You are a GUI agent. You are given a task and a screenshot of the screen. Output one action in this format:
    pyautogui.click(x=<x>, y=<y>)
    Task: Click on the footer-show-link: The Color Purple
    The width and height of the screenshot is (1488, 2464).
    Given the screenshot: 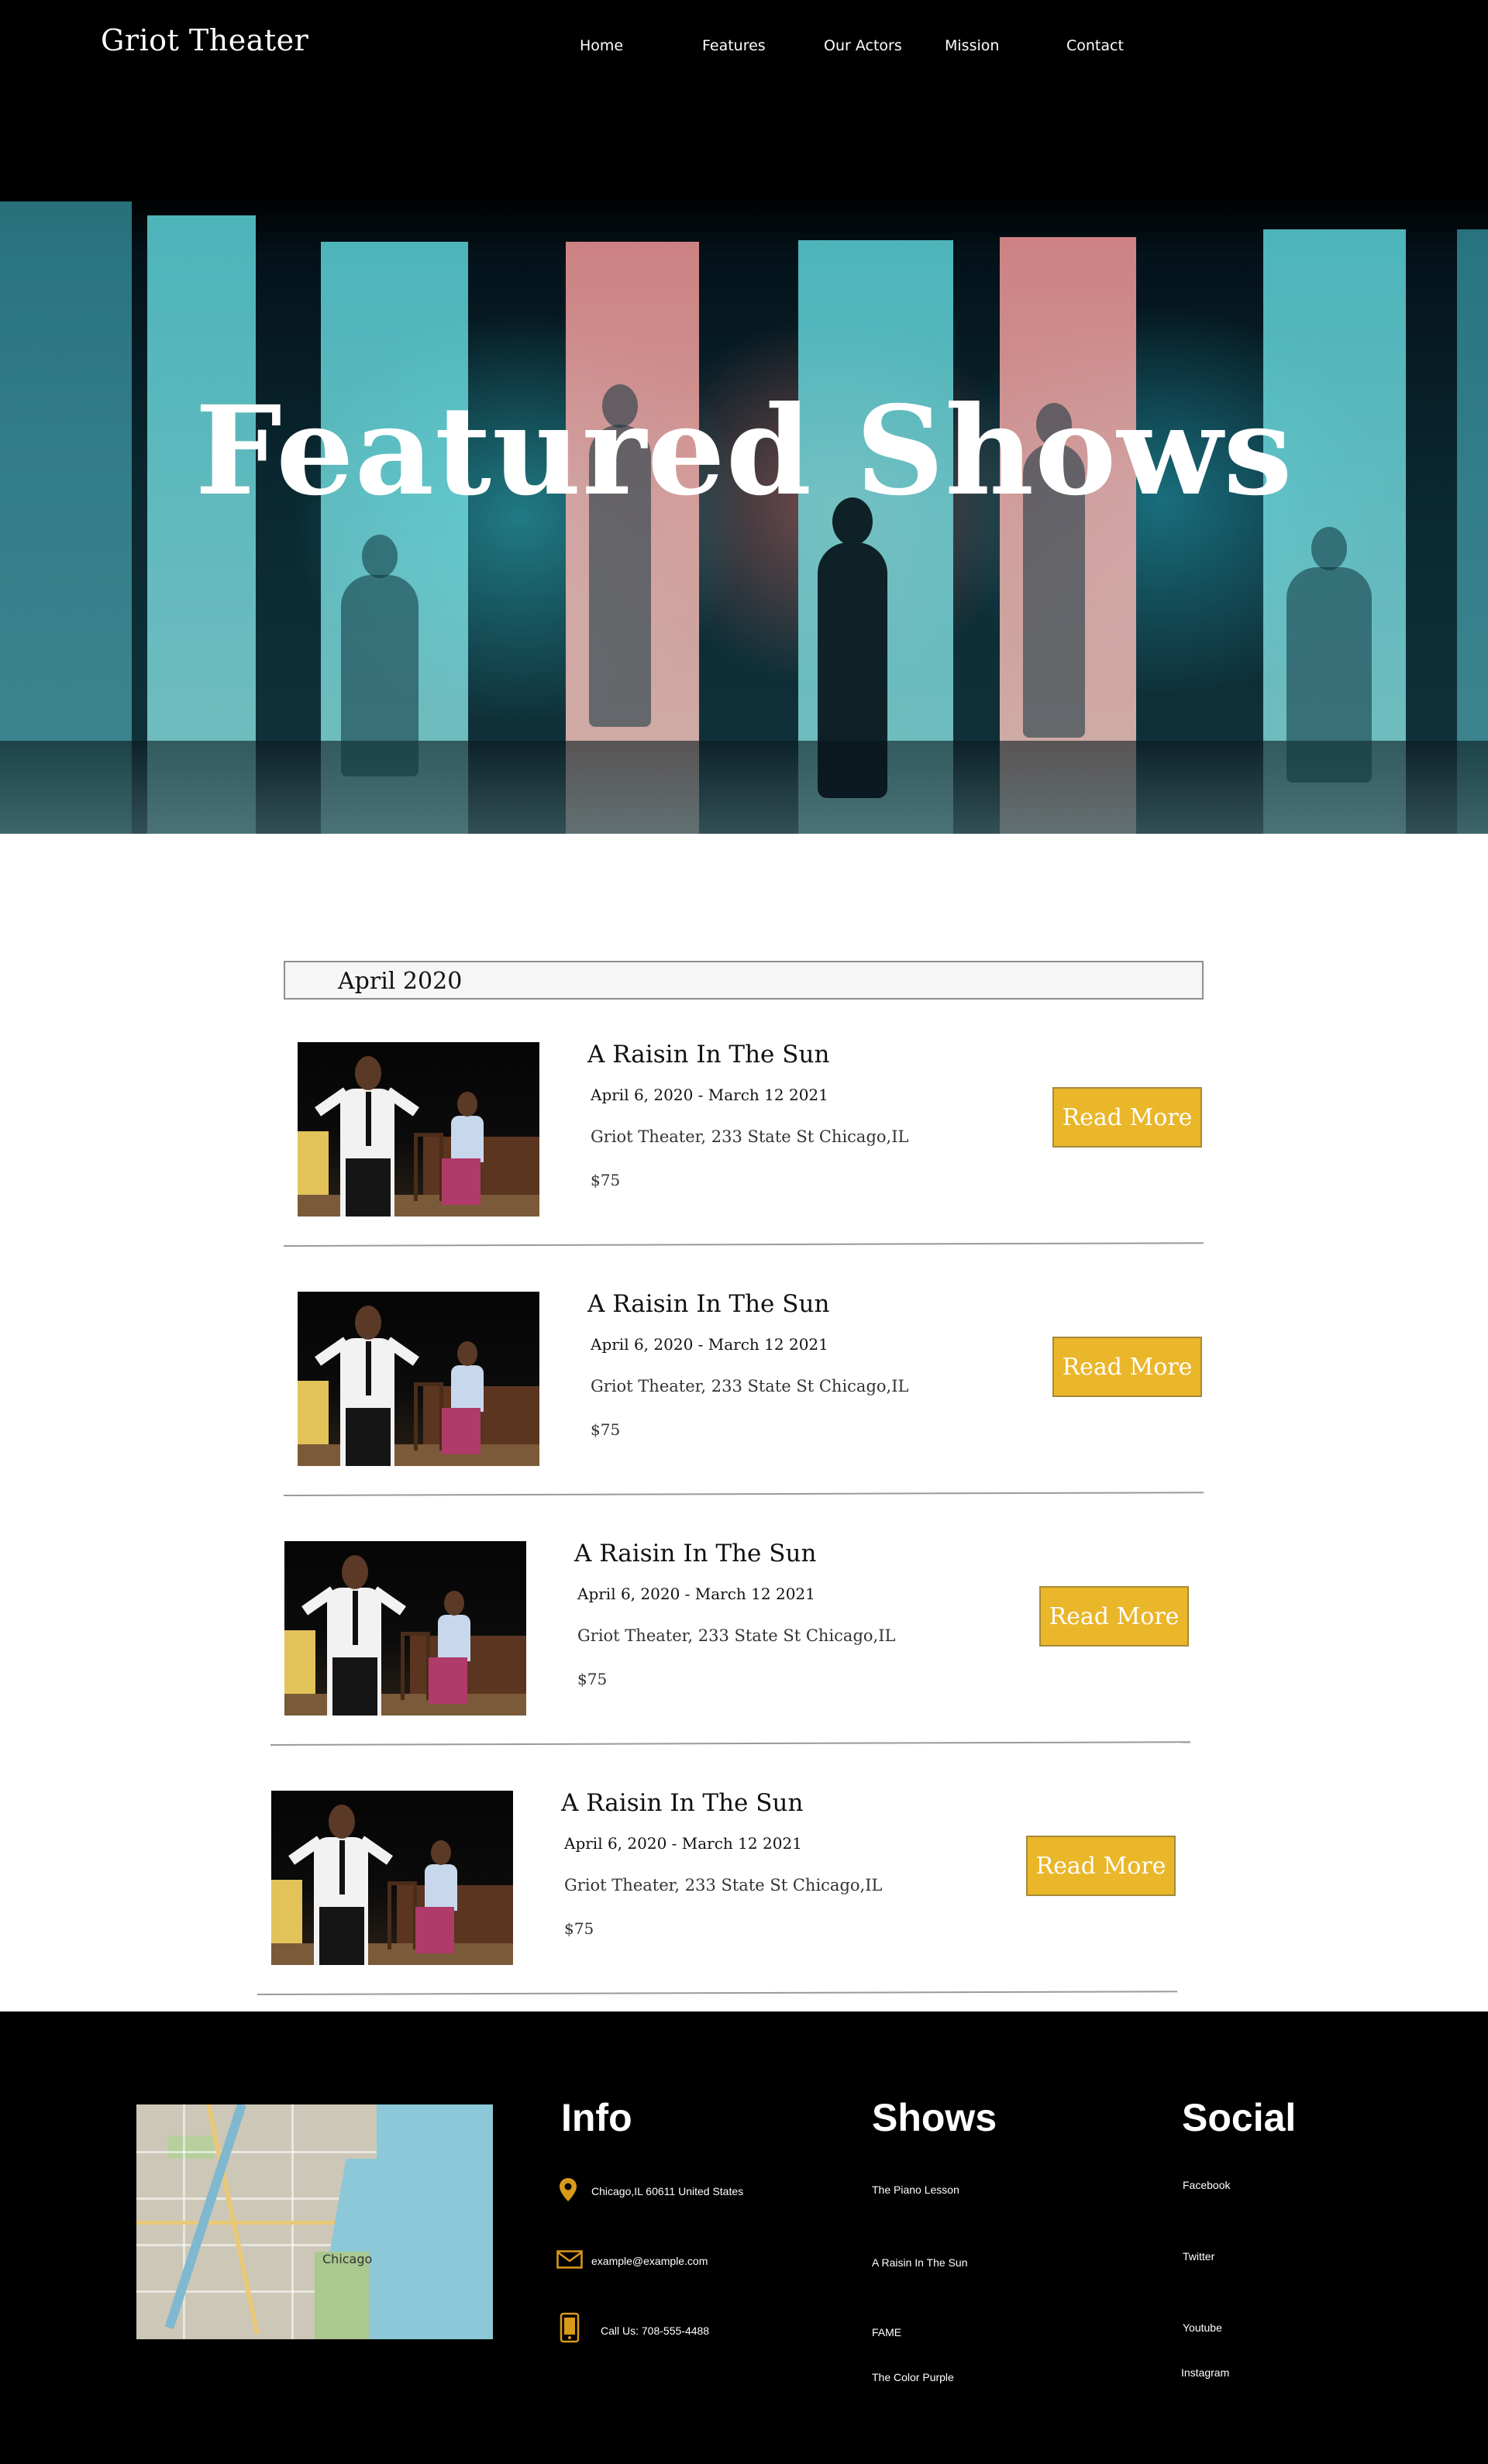 What is the action you would take?
    pyautogui.click(x=913, y=2377)
    